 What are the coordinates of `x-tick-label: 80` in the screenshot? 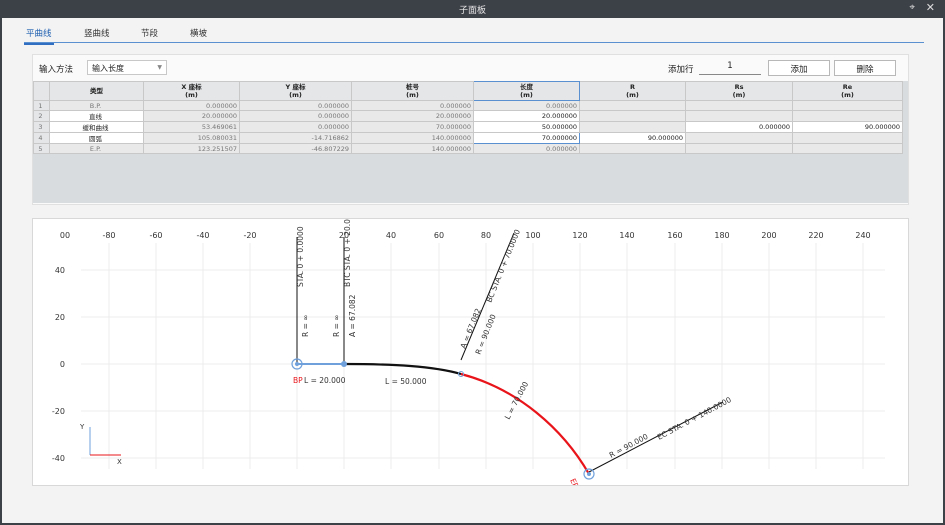 It's located at (486, 235).